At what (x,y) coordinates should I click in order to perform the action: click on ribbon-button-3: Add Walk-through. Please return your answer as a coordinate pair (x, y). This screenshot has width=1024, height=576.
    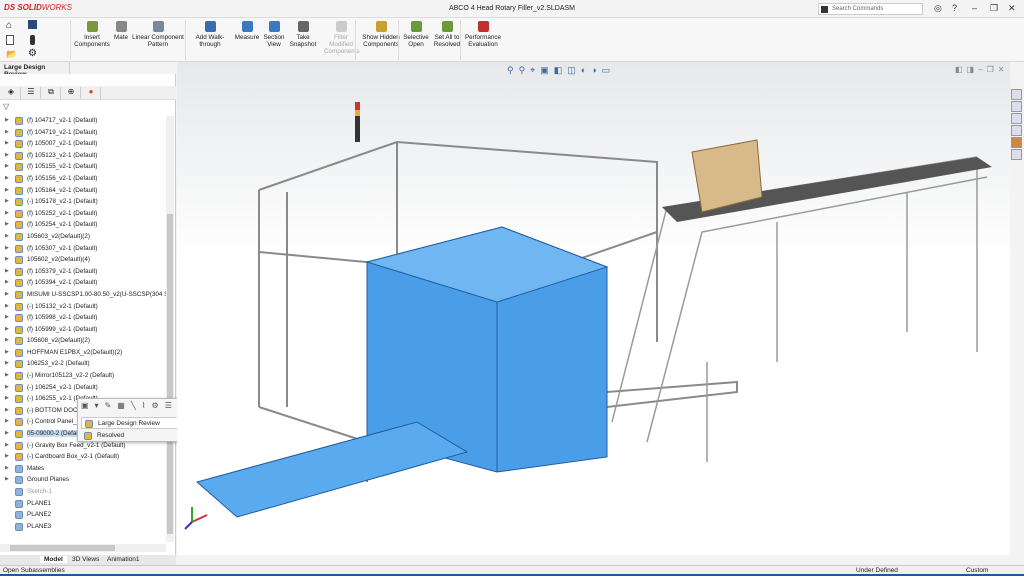
    Looking at the image, I should click on (210, 34).